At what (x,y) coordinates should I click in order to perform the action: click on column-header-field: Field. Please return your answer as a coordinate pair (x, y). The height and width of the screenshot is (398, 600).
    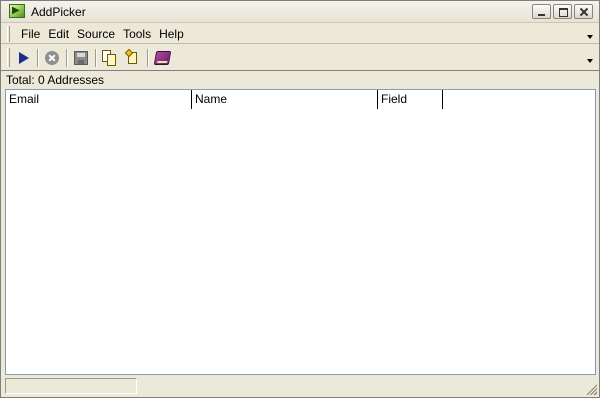
    Looking at the image, I should click on (410, 99).